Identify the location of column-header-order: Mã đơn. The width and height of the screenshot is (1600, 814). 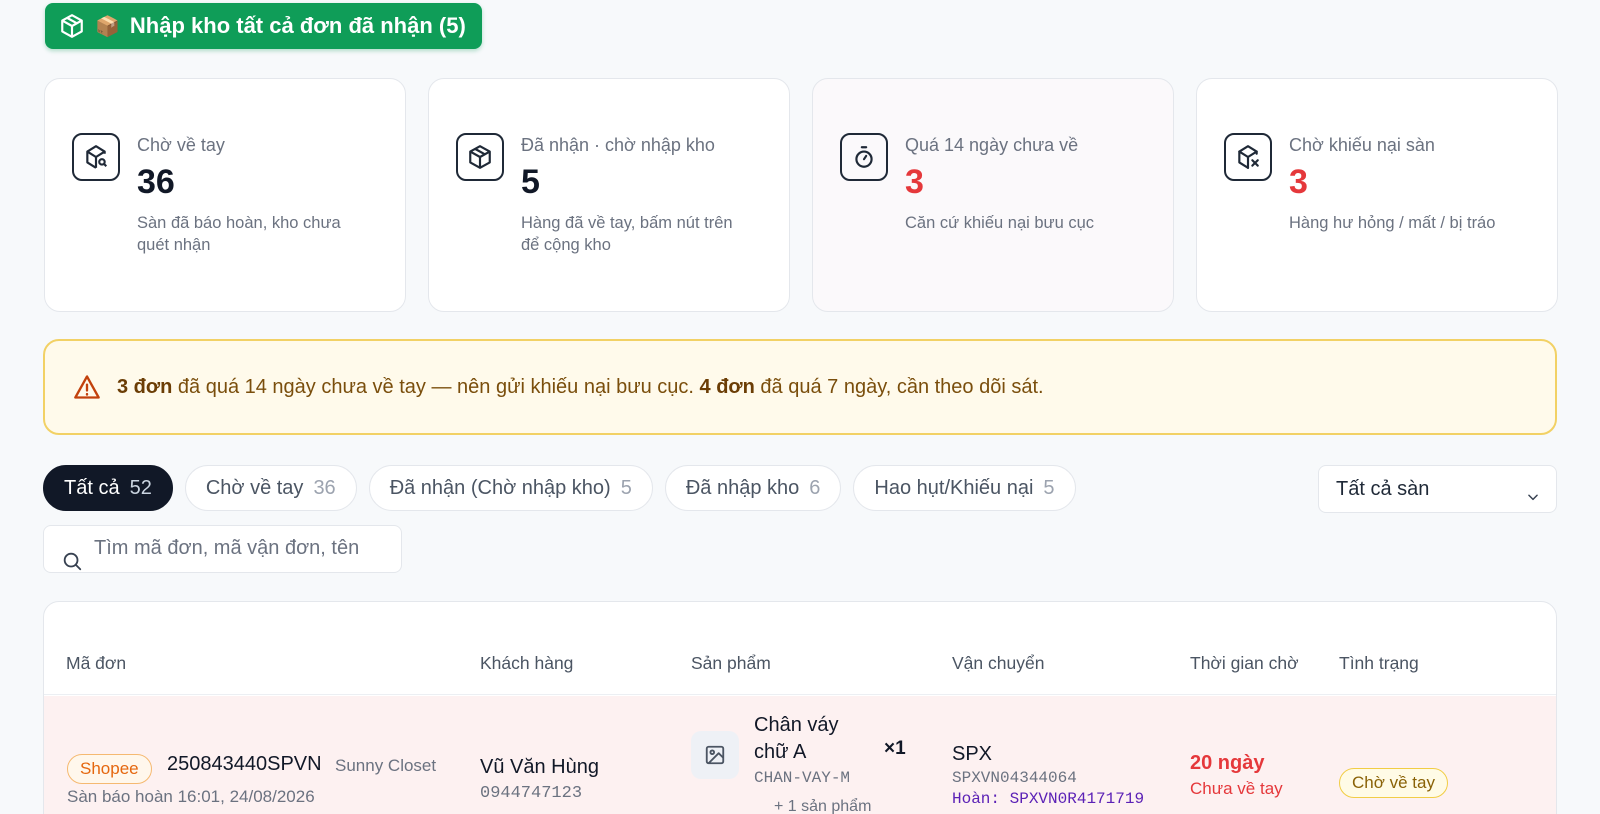
(96, 663).